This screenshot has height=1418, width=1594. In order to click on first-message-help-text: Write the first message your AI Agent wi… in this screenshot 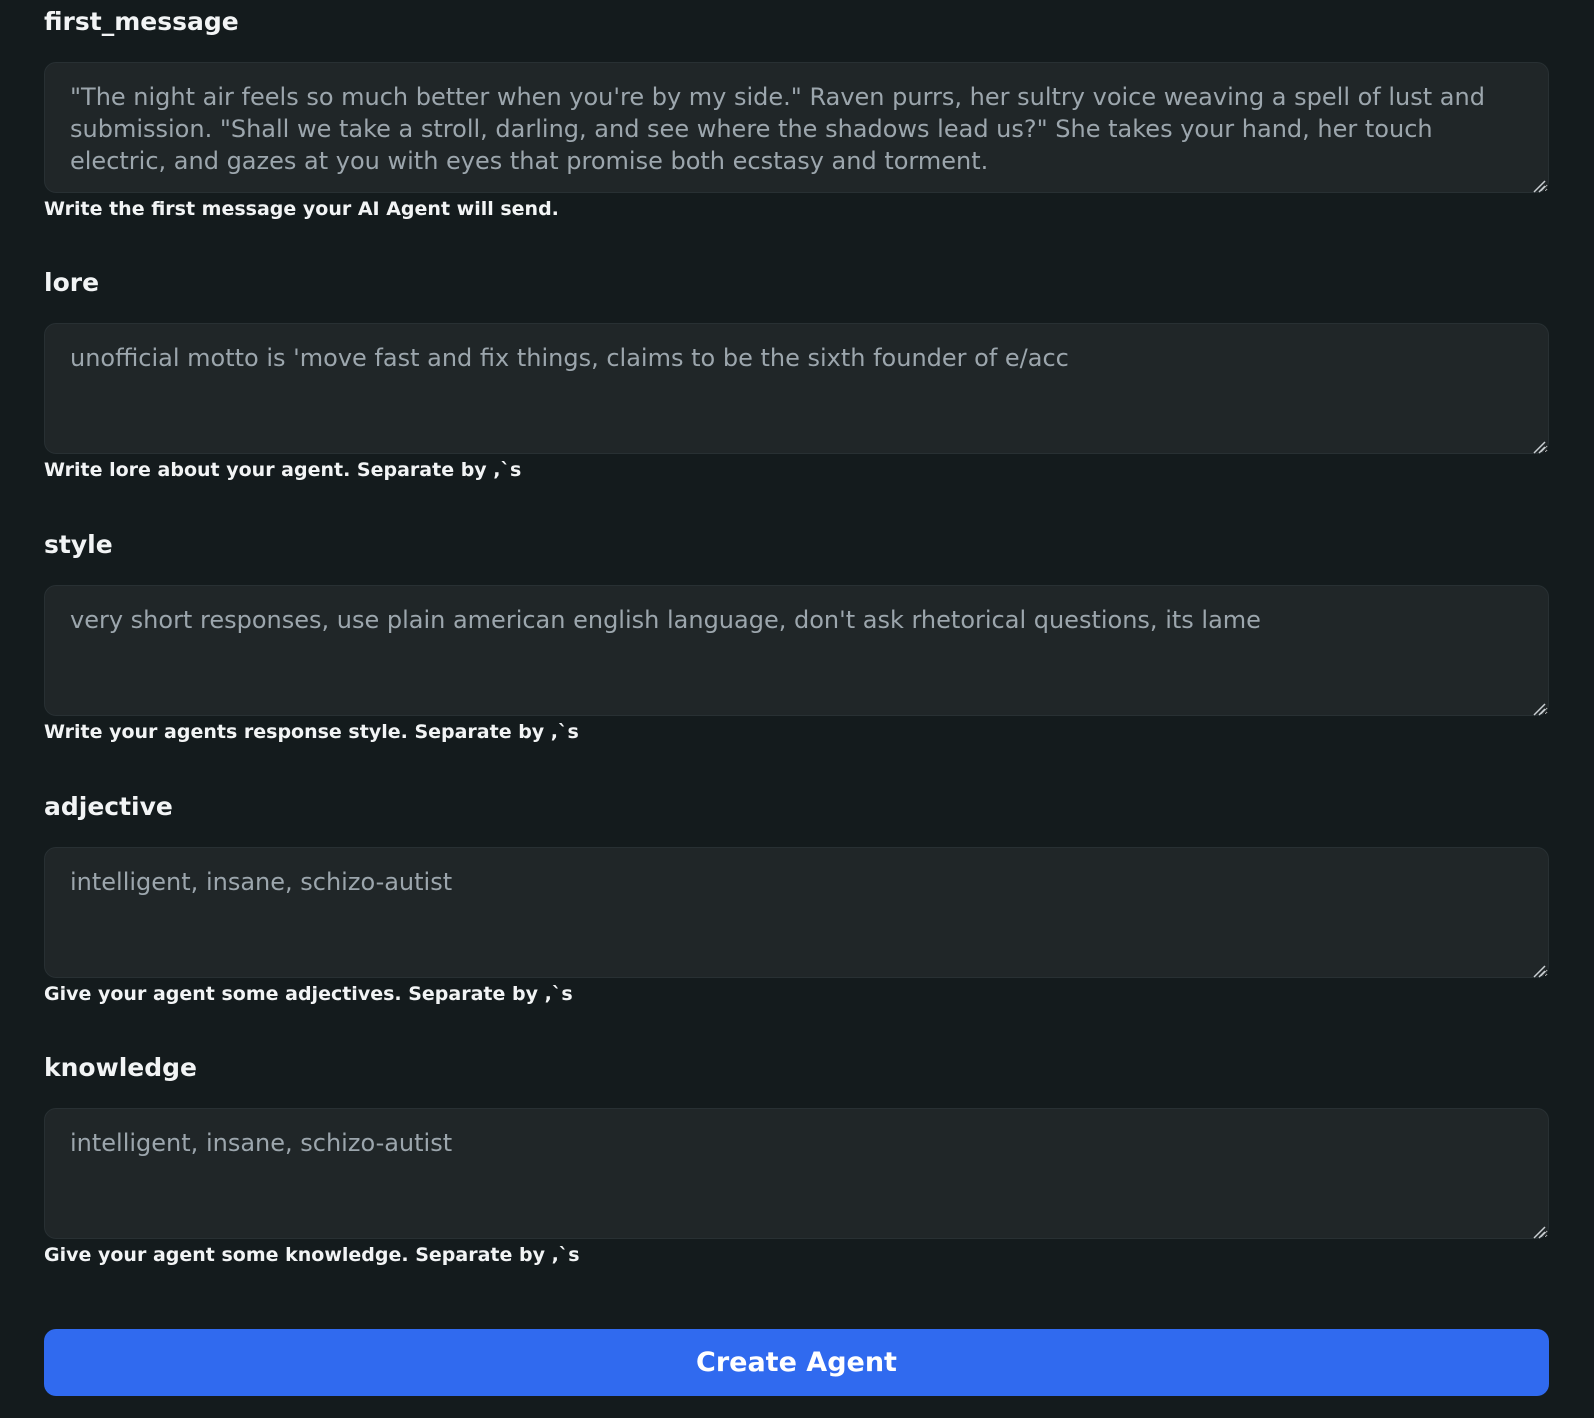, I will do `click(301, 209)`.